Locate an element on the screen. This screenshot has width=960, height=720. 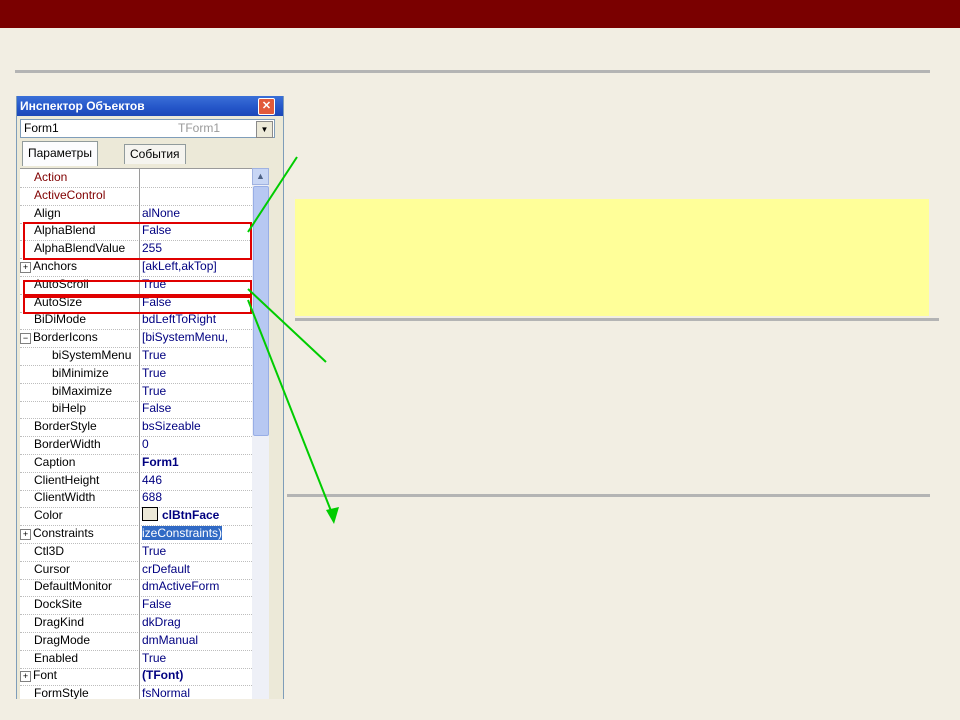
arrow-line-autoscroll is located at coordinates (287, 325).